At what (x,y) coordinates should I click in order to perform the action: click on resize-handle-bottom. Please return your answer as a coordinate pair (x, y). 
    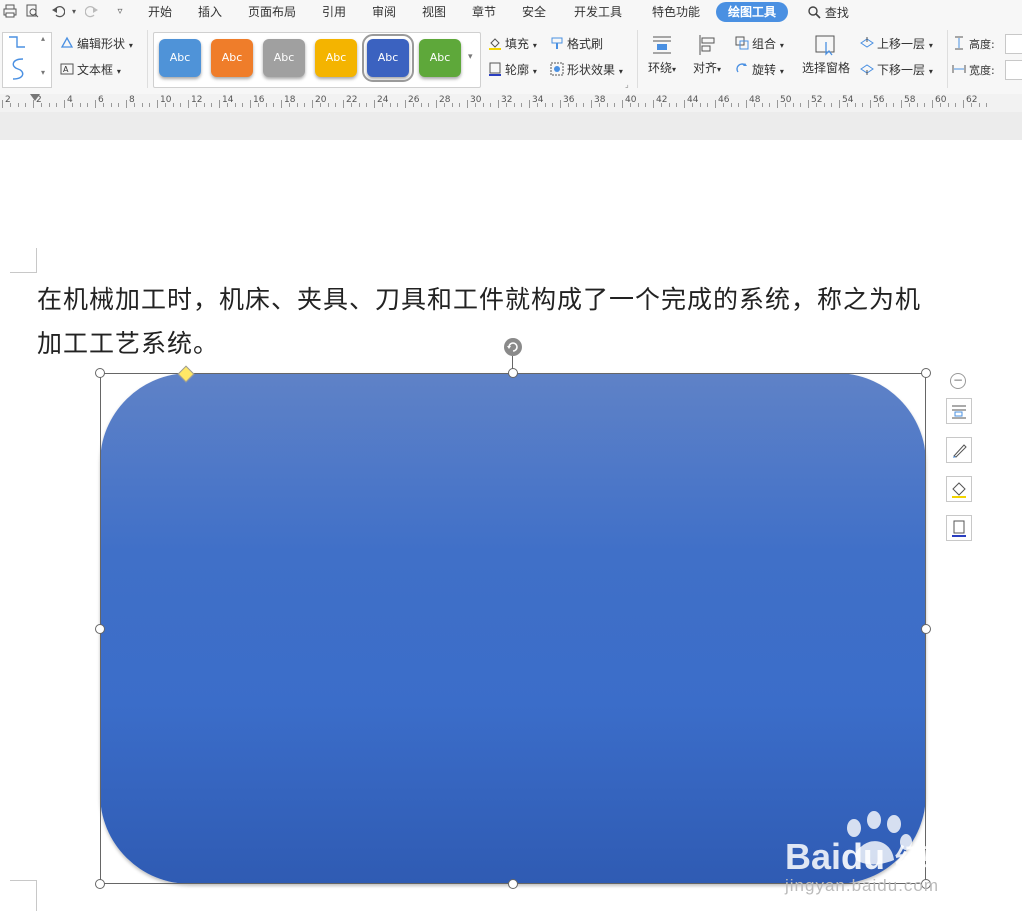
    Looking at the image, I should click on (513, 884).